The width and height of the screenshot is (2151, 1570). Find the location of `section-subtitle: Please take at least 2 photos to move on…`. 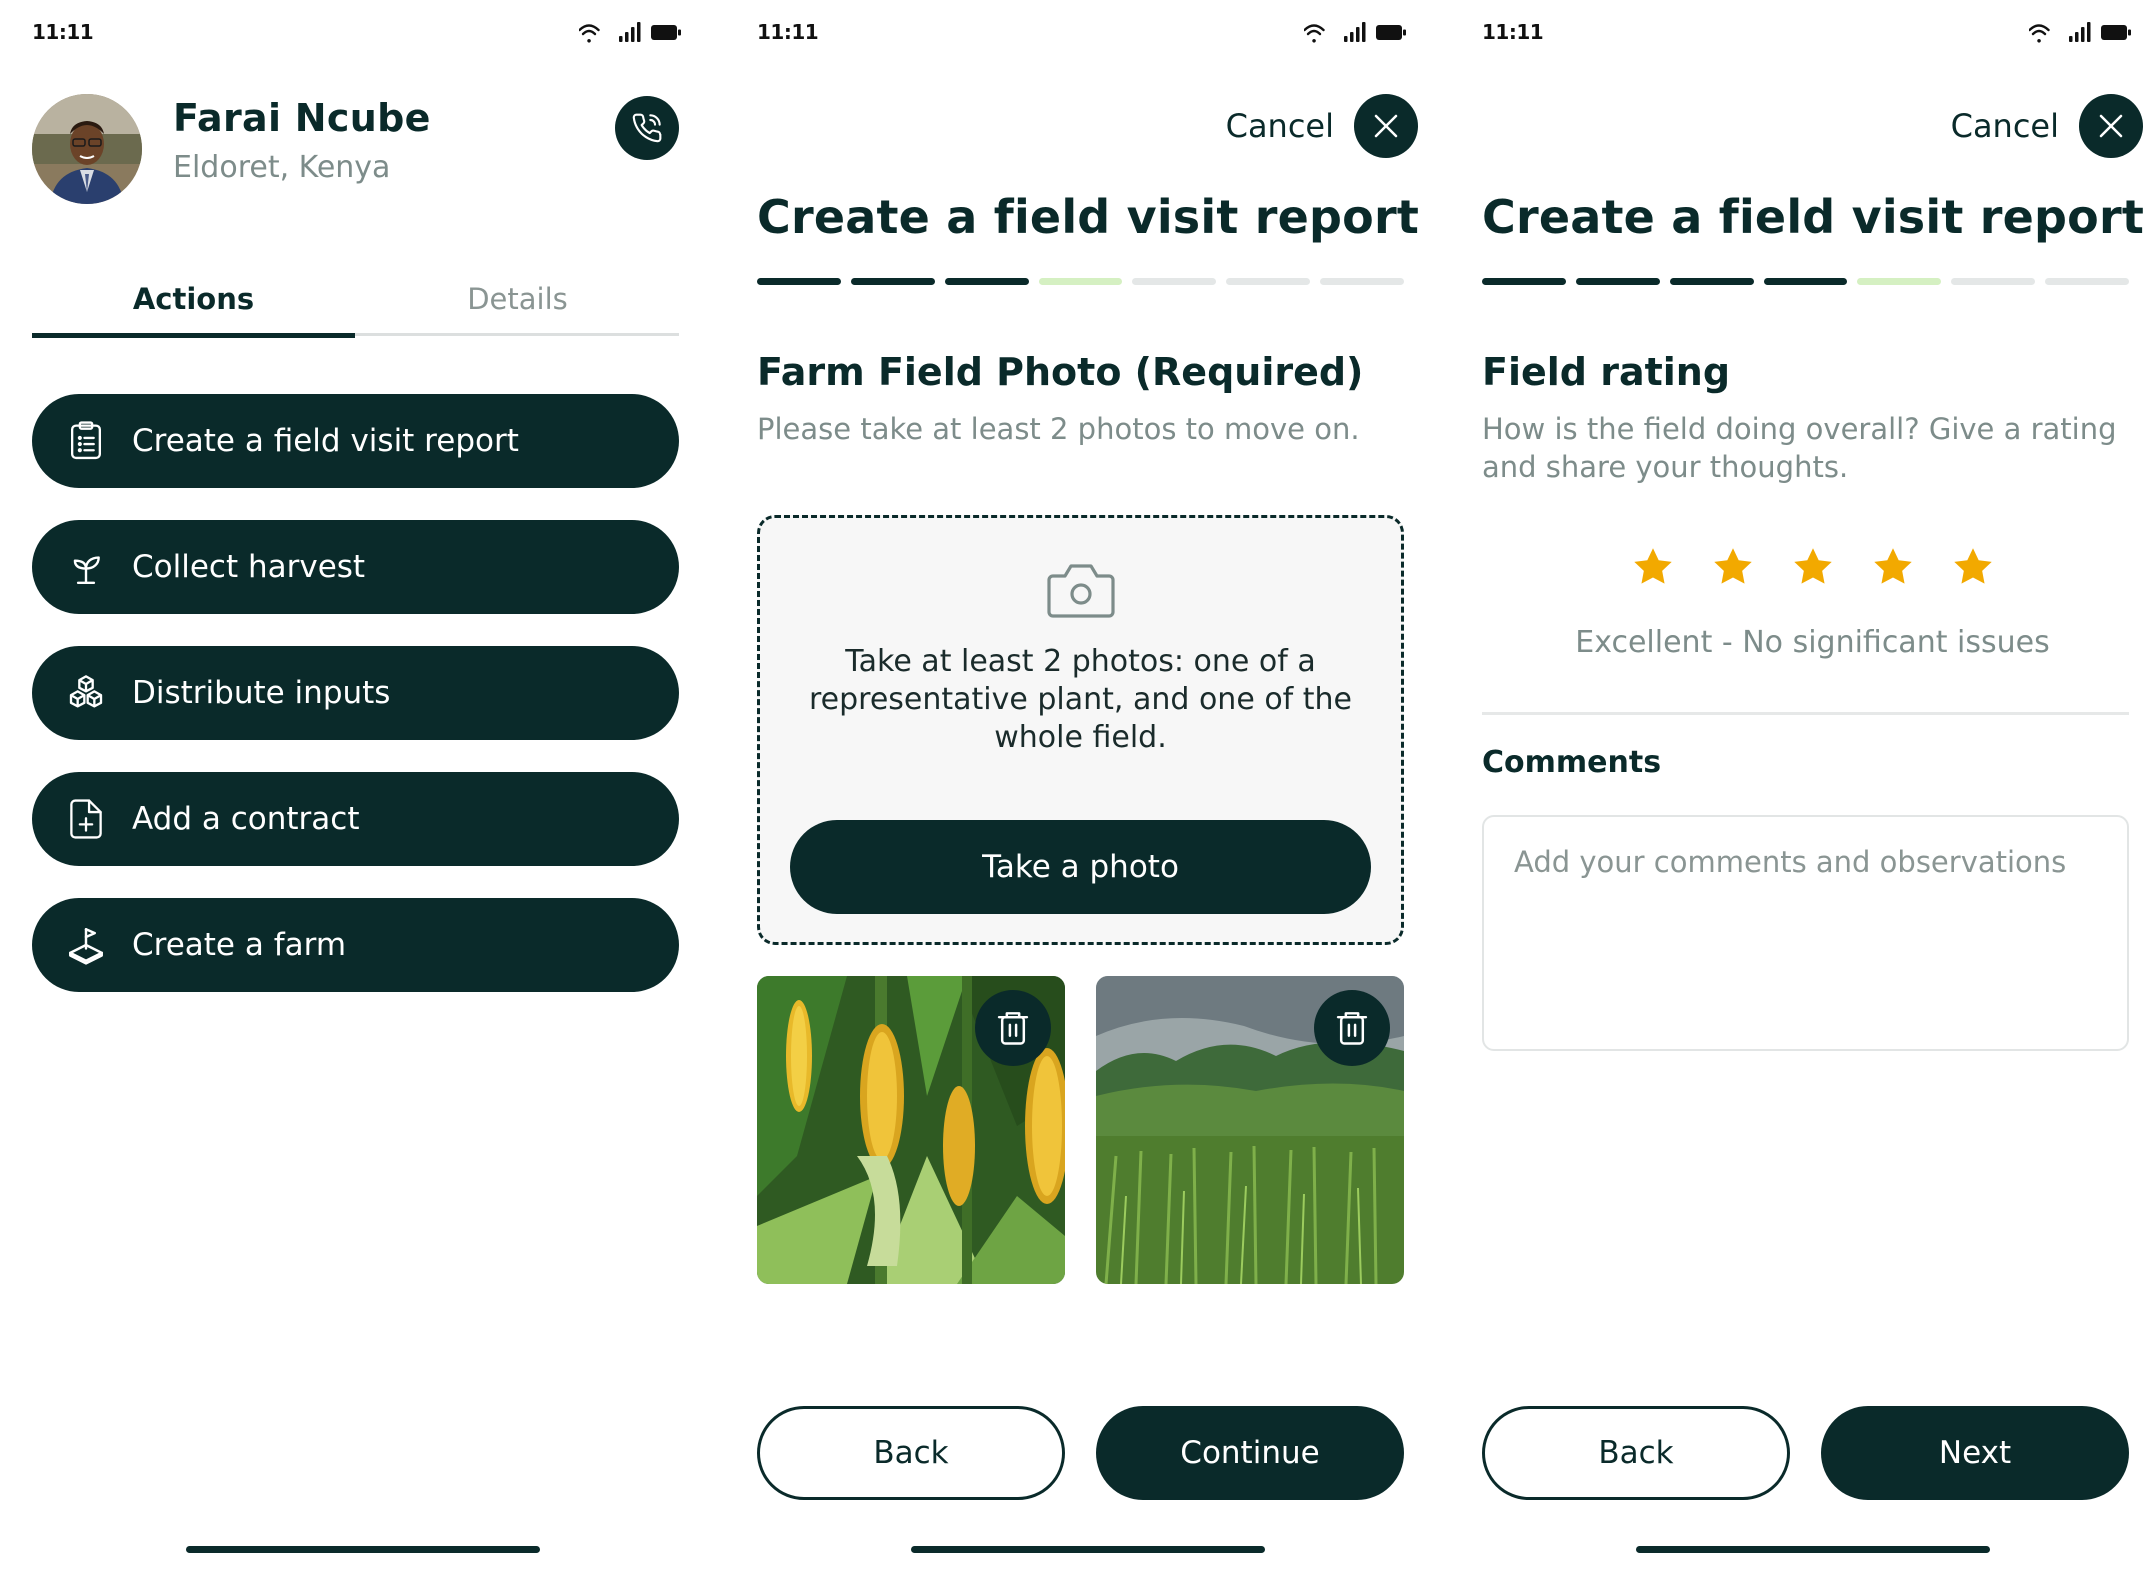

section-subtitle: Please take at least 2 photos to move on… is located at coordinates (1058, 429).